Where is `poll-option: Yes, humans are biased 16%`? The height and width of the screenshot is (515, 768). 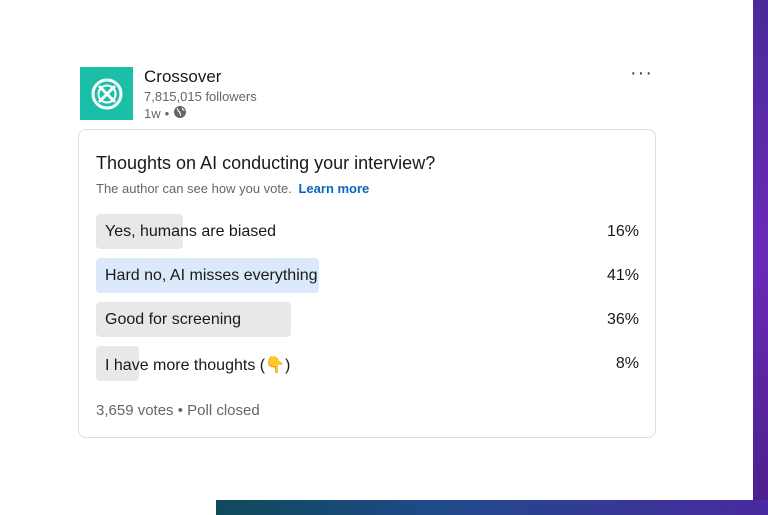
poll-option: Yes, humans are biased 16% is located at coordinates (367, 231).